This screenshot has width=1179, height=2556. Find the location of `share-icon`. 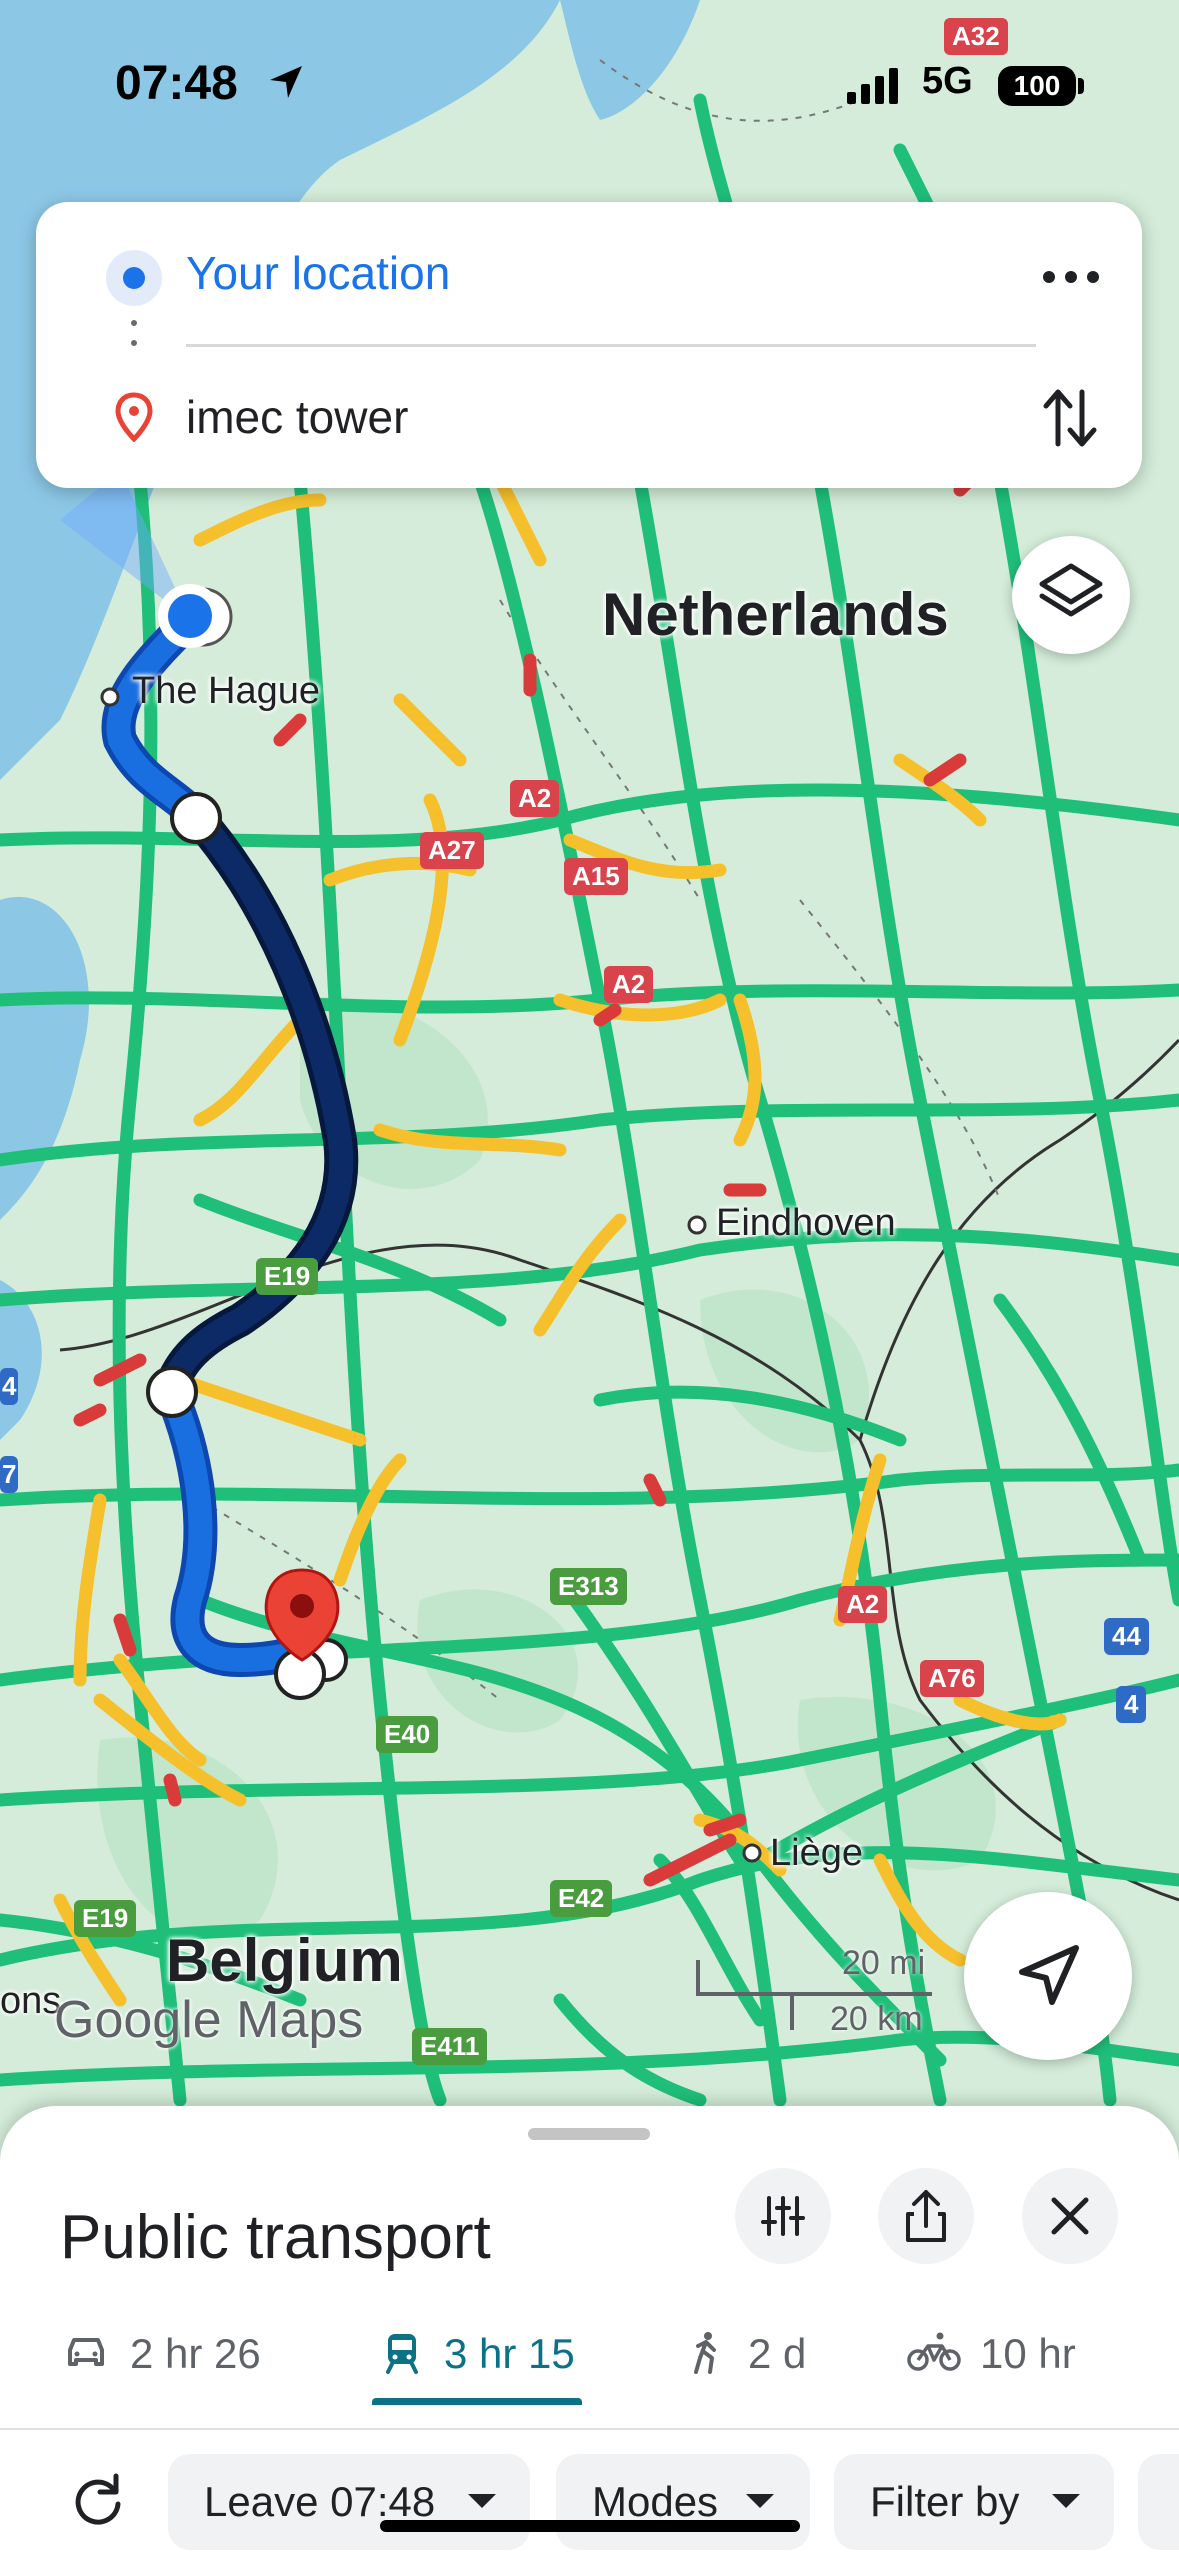

share-icon is located at coordinates (926, 2216).